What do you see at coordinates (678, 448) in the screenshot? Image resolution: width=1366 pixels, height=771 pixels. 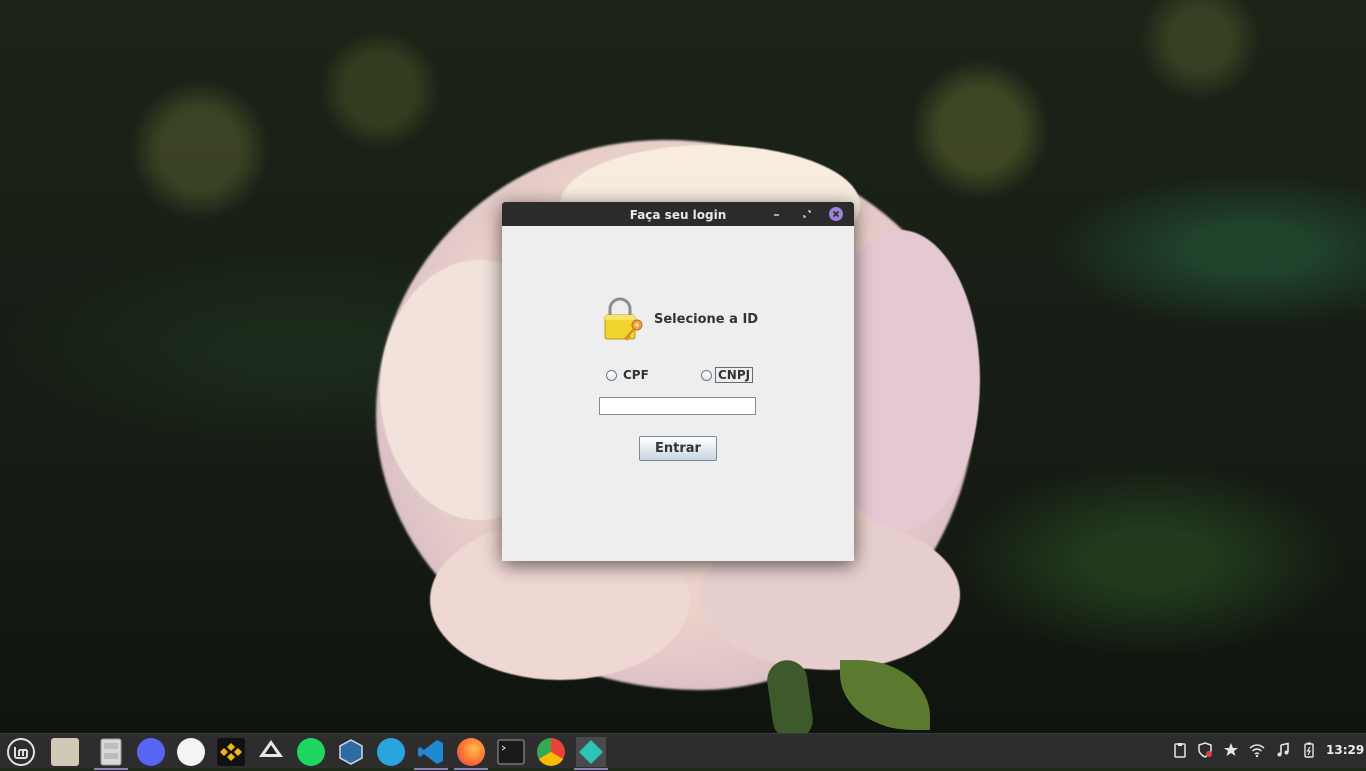 I see `entrar-button: Entrar` at bounding box center [678, 448].